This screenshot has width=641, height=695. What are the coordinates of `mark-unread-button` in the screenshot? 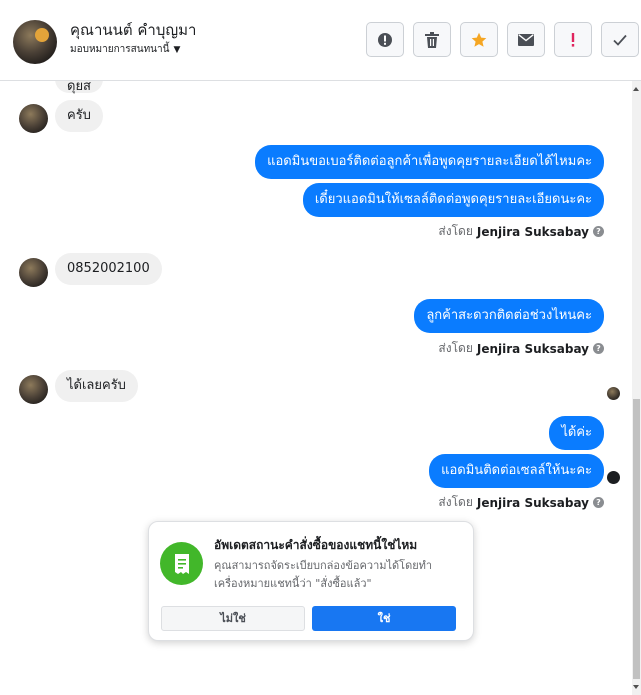 It's located at (526, 39).